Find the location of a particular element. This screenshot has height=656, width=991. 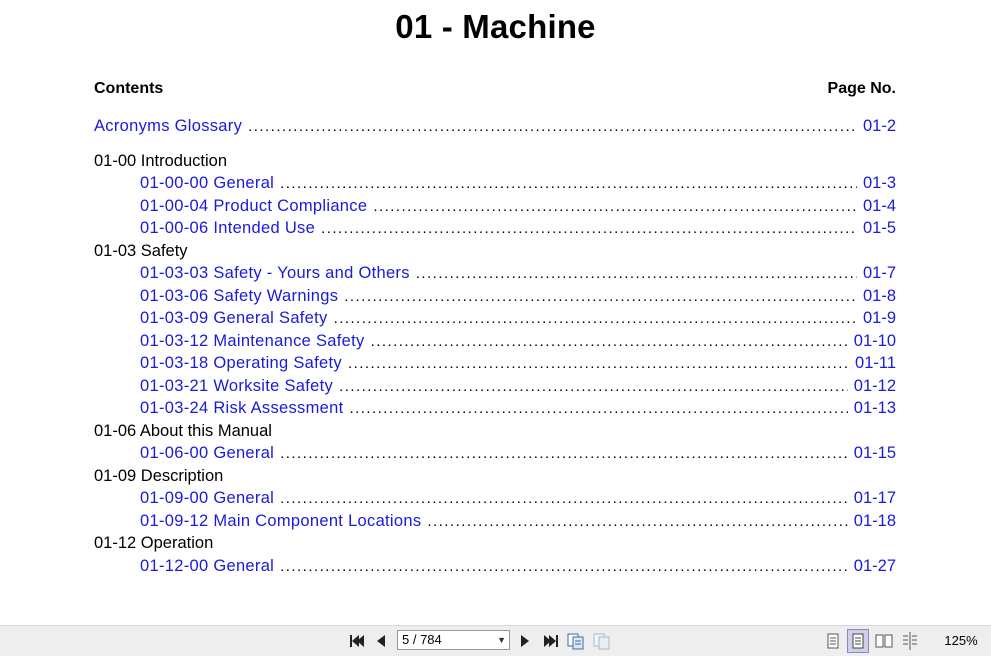

toc-entry-link: 01-12-00 General 01-27 is located at coordinates (495, 566).